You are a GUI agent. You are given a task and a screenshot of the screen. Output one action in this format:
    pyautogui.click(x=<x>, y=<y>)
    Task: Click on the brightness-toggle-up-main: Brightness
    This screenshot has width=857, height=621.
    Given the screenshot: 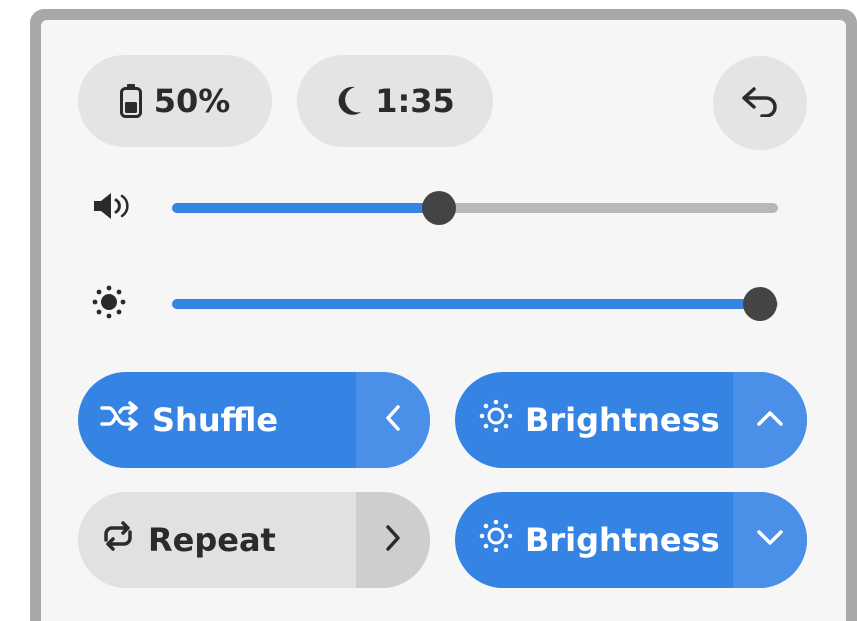 What is the action you would take?
    pyautogui.click(x=594, y=420)
    